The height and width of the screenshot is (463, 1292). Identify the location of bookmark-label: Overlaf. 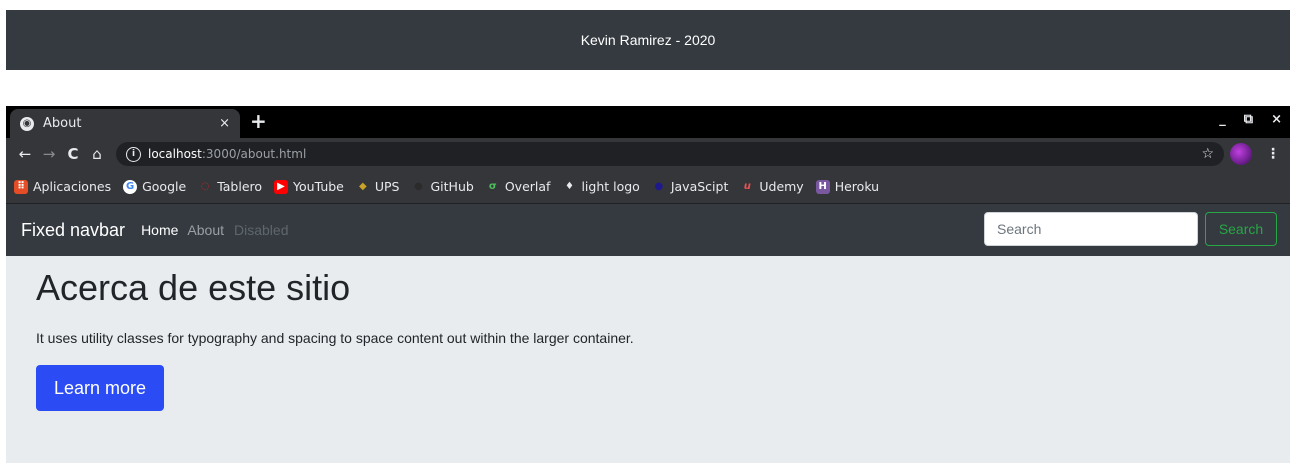
(527, 186).